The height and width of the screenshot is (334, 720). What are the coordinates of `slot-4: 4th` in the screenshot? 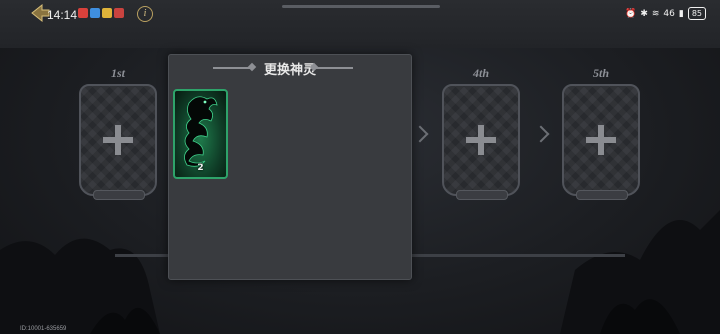 It's located at (481, 133).